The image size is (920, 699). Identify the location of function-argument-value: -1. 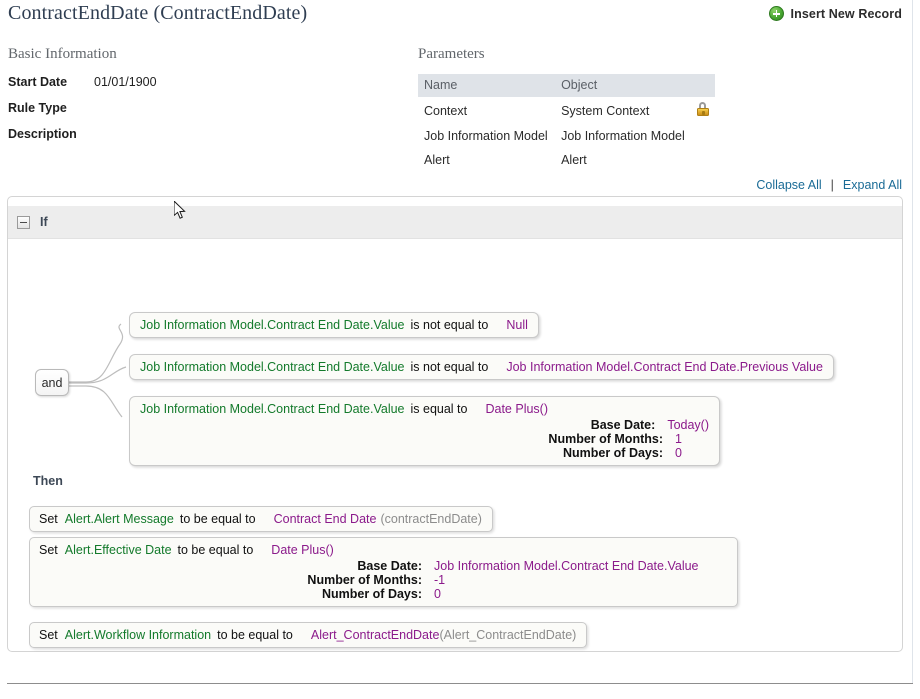
(440, 580).